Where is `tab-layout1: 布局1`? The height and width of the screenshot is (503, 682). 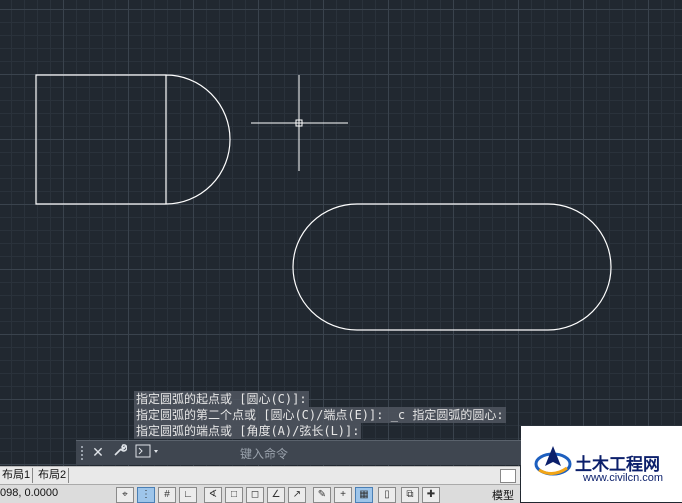 tab-layout1: 布局1 is located at coordinates (17, 475).